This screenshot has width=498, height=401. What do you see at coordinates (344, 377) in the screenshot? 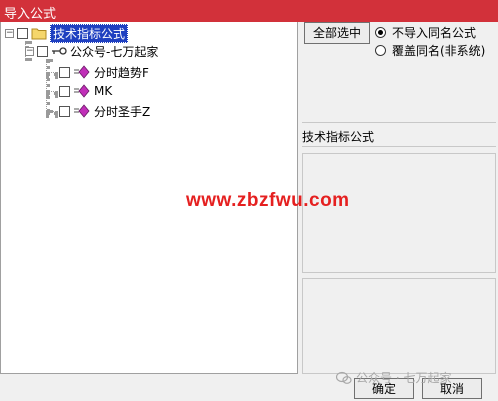
I see `wechat-icon` at bounding box center [344, 377].